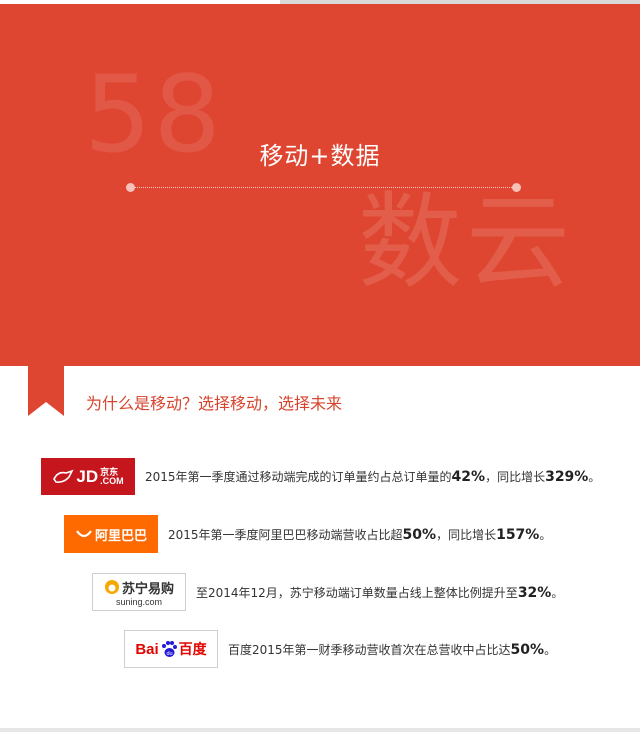 The image size is (640, 732). I want to click on suning-logo: 苏宁易购 suning.com, so click(139, 592).